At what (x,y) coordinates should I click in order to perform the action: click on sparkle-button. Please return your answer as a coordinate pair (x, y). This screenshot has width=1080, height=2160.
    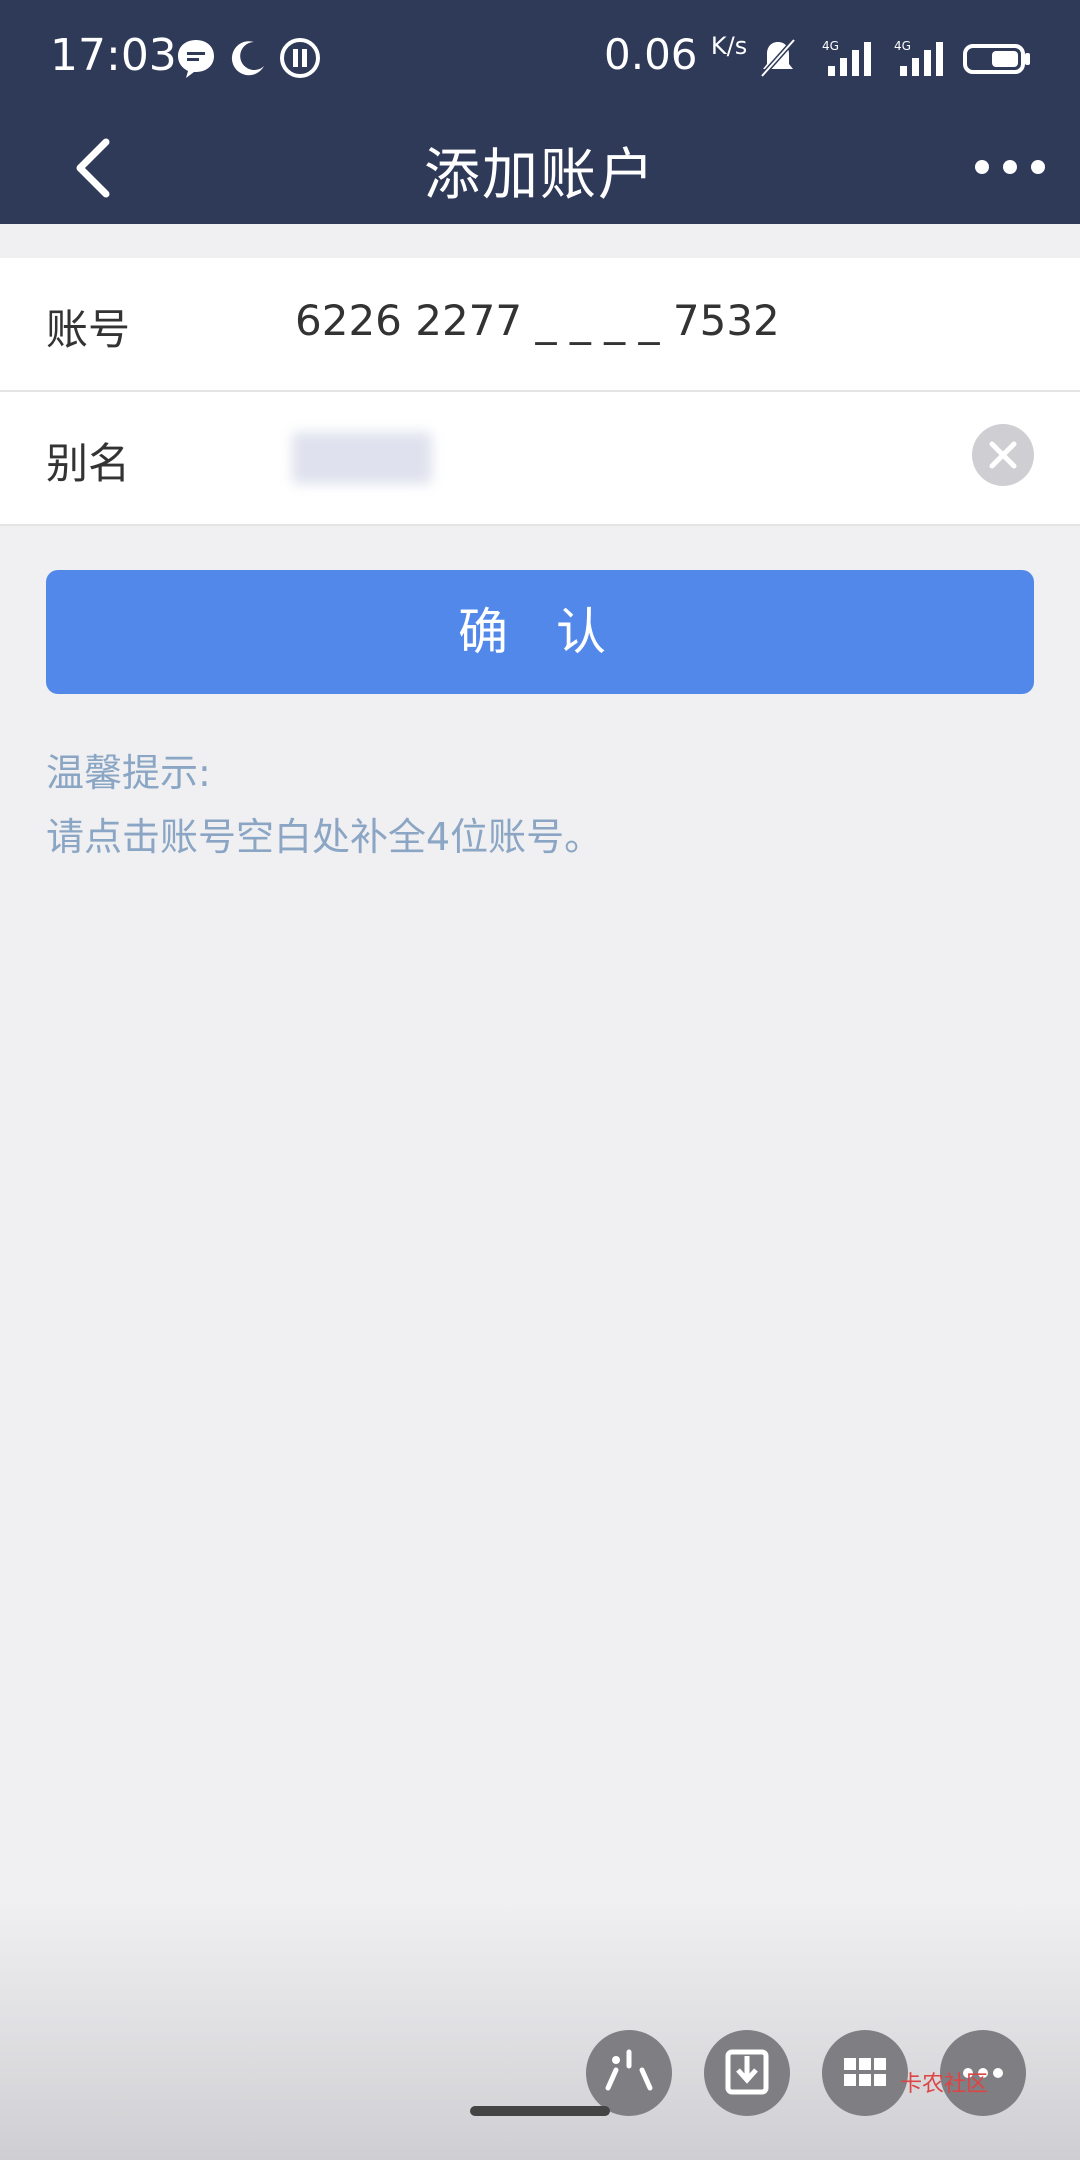
    Looking at the image, I should click on (629, 2073).